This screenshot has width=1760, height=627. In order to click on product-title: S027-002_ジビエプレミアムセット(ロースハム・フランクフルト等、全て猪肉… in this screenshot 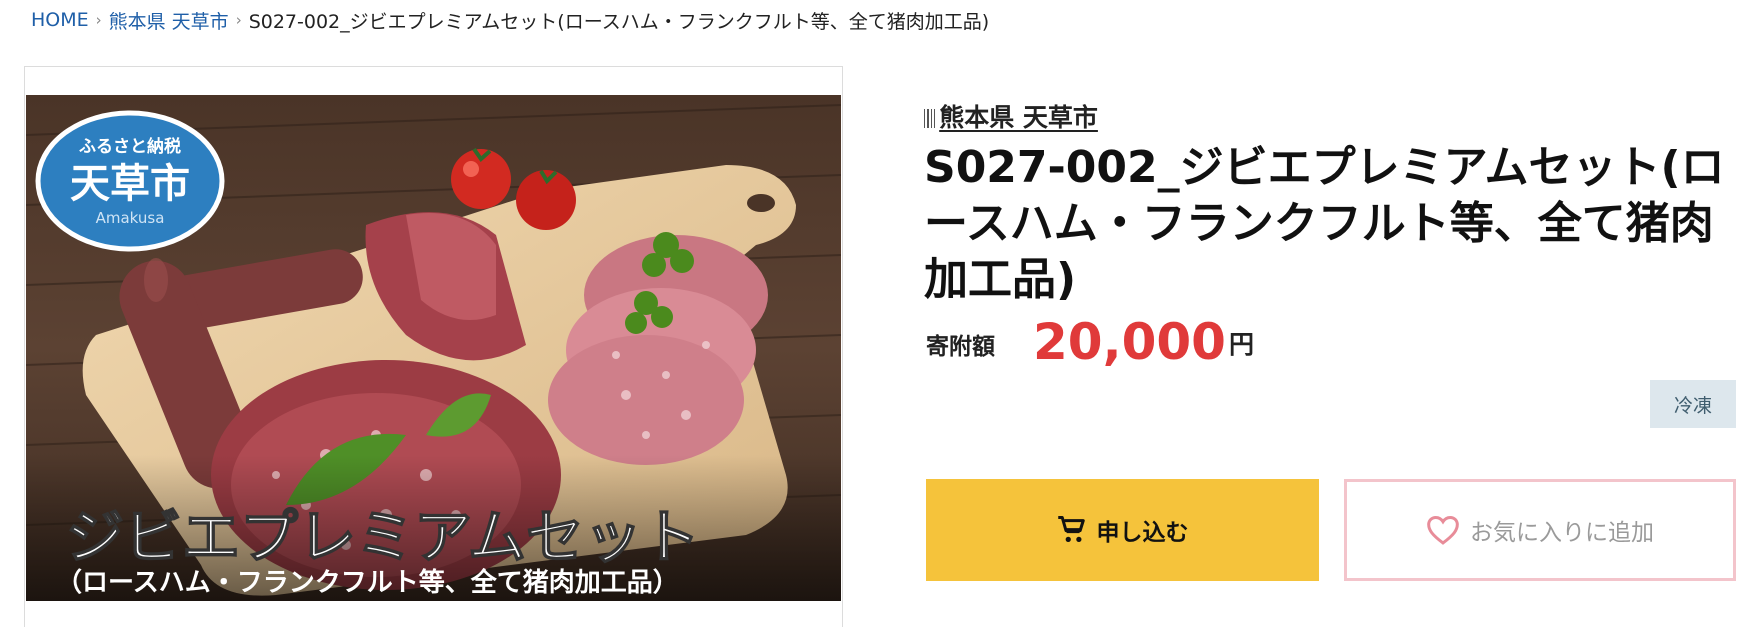, I will do `click(1324, 223)`.